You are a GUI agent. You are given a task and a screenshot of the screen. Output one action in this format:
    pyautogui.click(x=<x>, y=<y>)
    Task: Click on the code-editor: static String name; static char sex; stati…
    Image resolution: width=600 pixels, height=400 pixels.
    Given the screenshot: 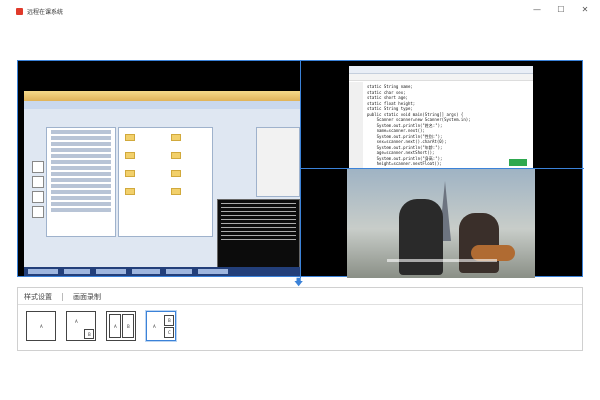 What is the action you would take?
    pyautogui.click(x=441, y=117)
    